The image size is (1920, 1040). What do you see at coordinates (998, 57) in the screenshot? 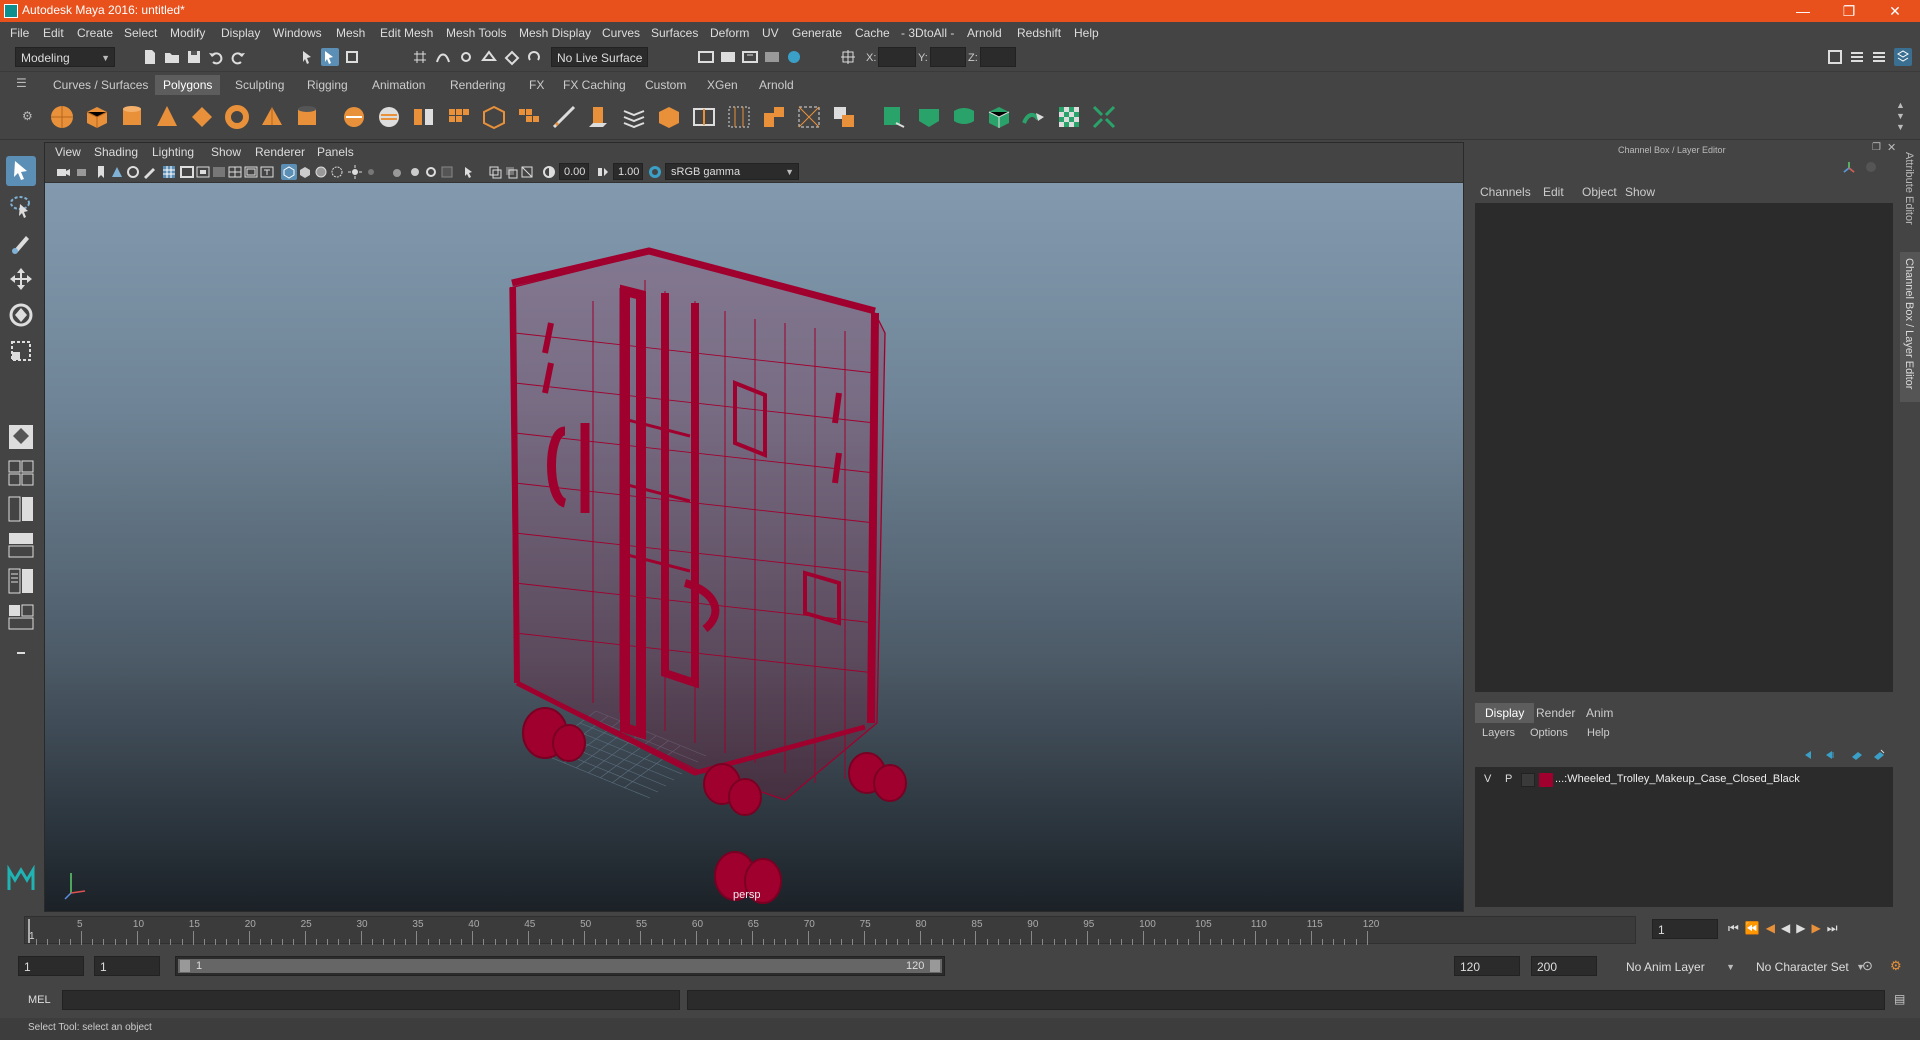
I see `z-coord-field` at bounding box center [998, 57].